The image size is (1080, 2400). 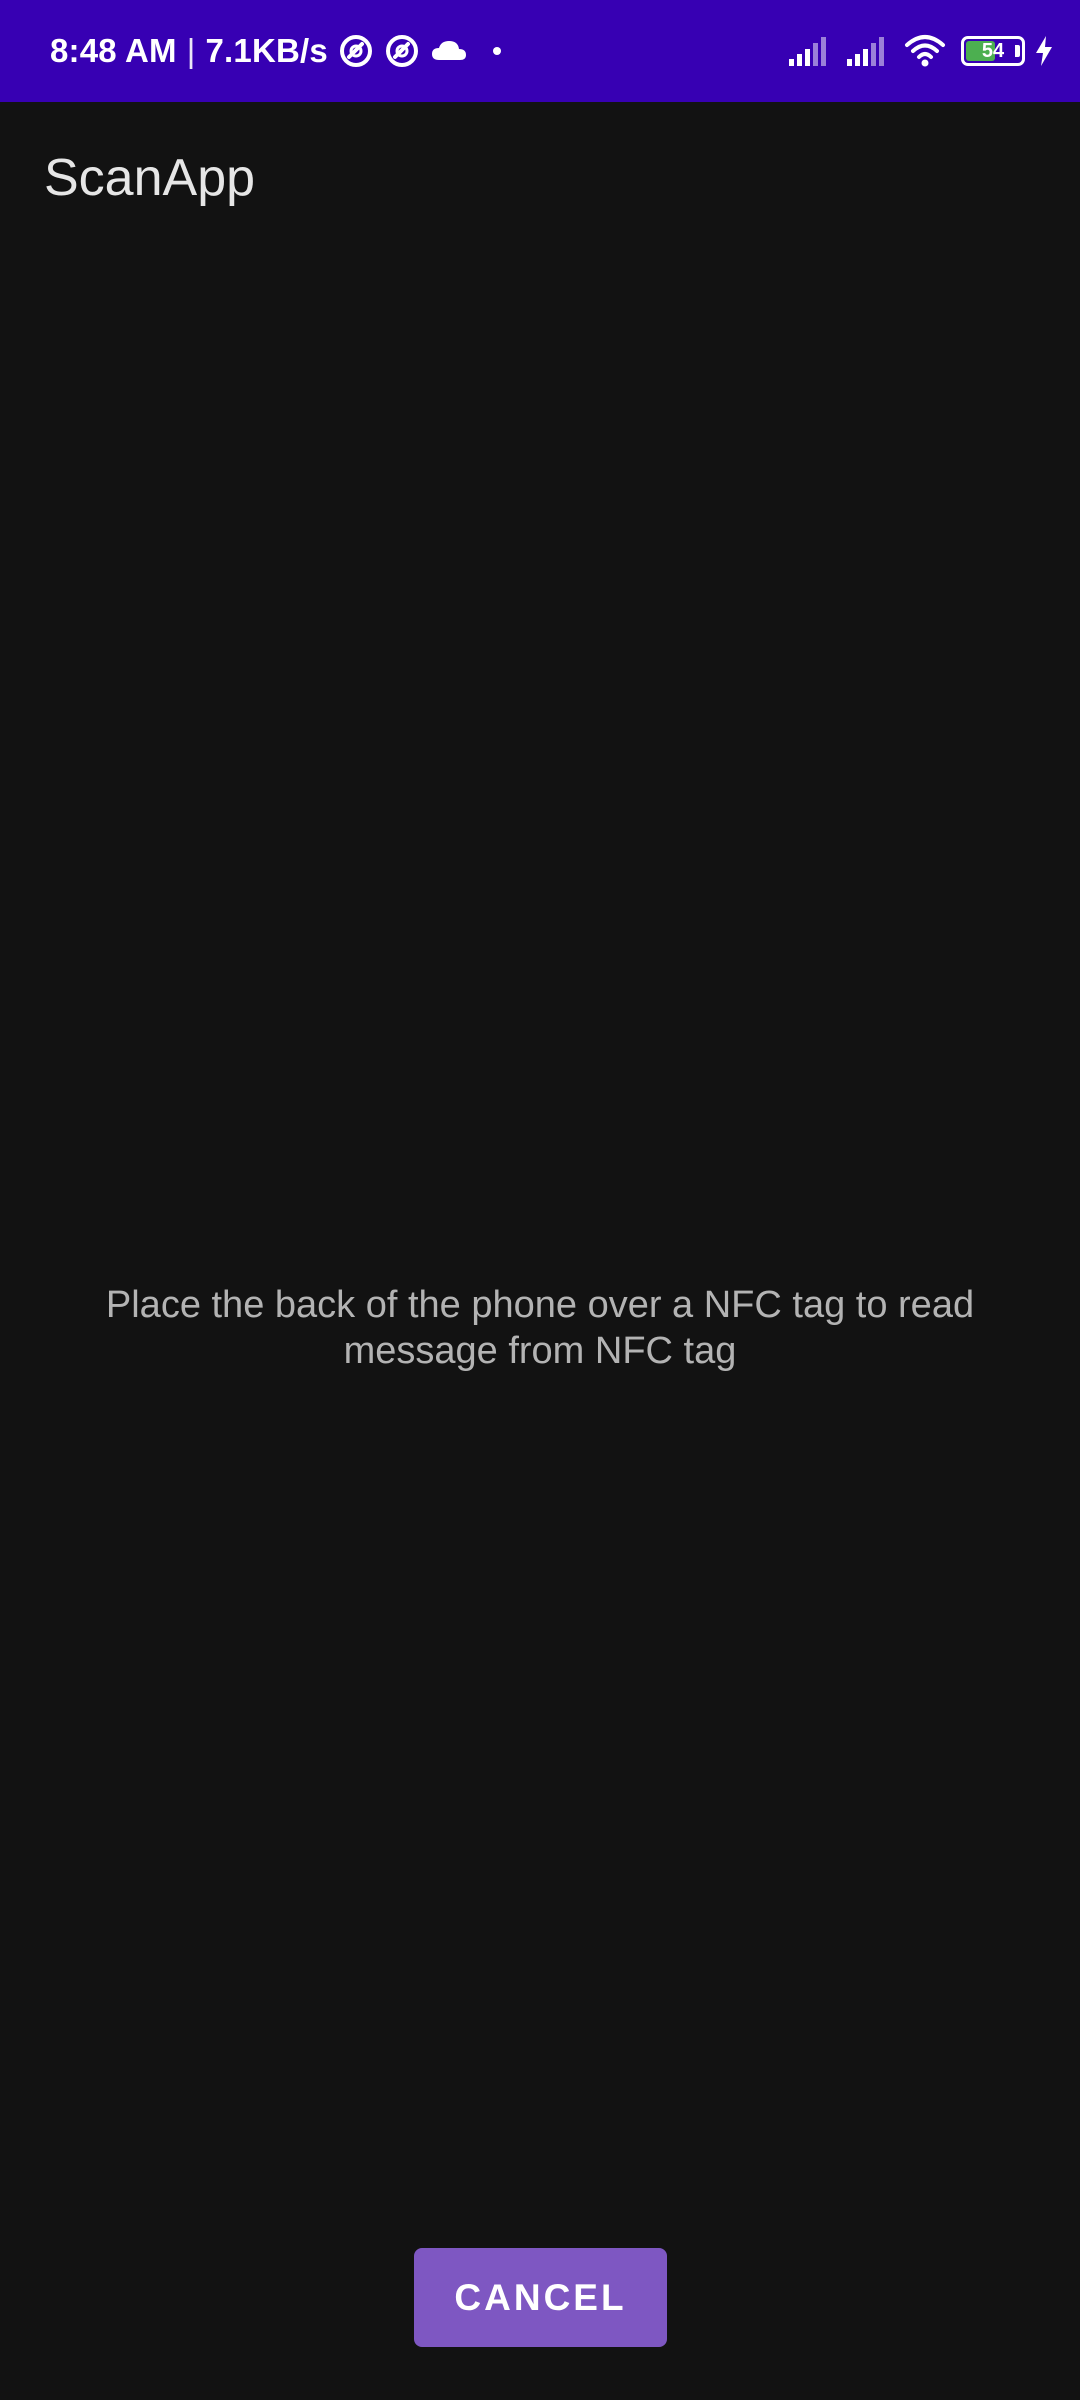 I want to click on dot-icon, so click(x=497, y=51).